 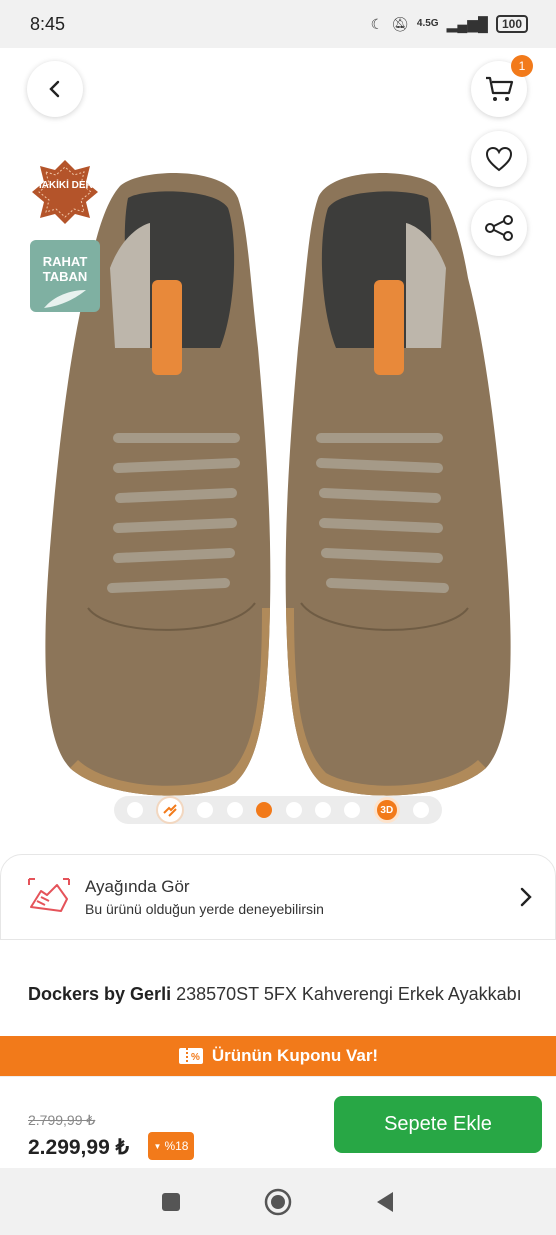 I want to click on network-label: 4.5G, so click(x=427, y=23).